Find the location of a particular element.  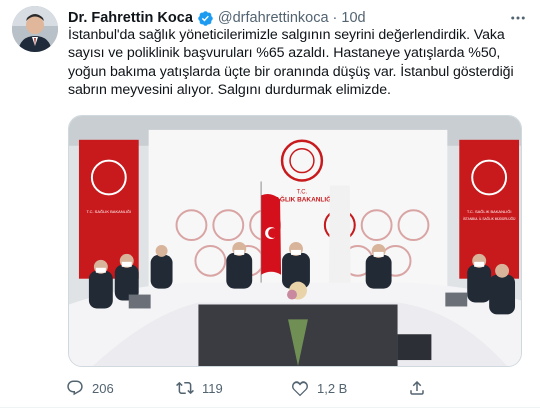

banner-line2: SAĞLIK BAKANLIĞI is located at coordinates (302, 198).